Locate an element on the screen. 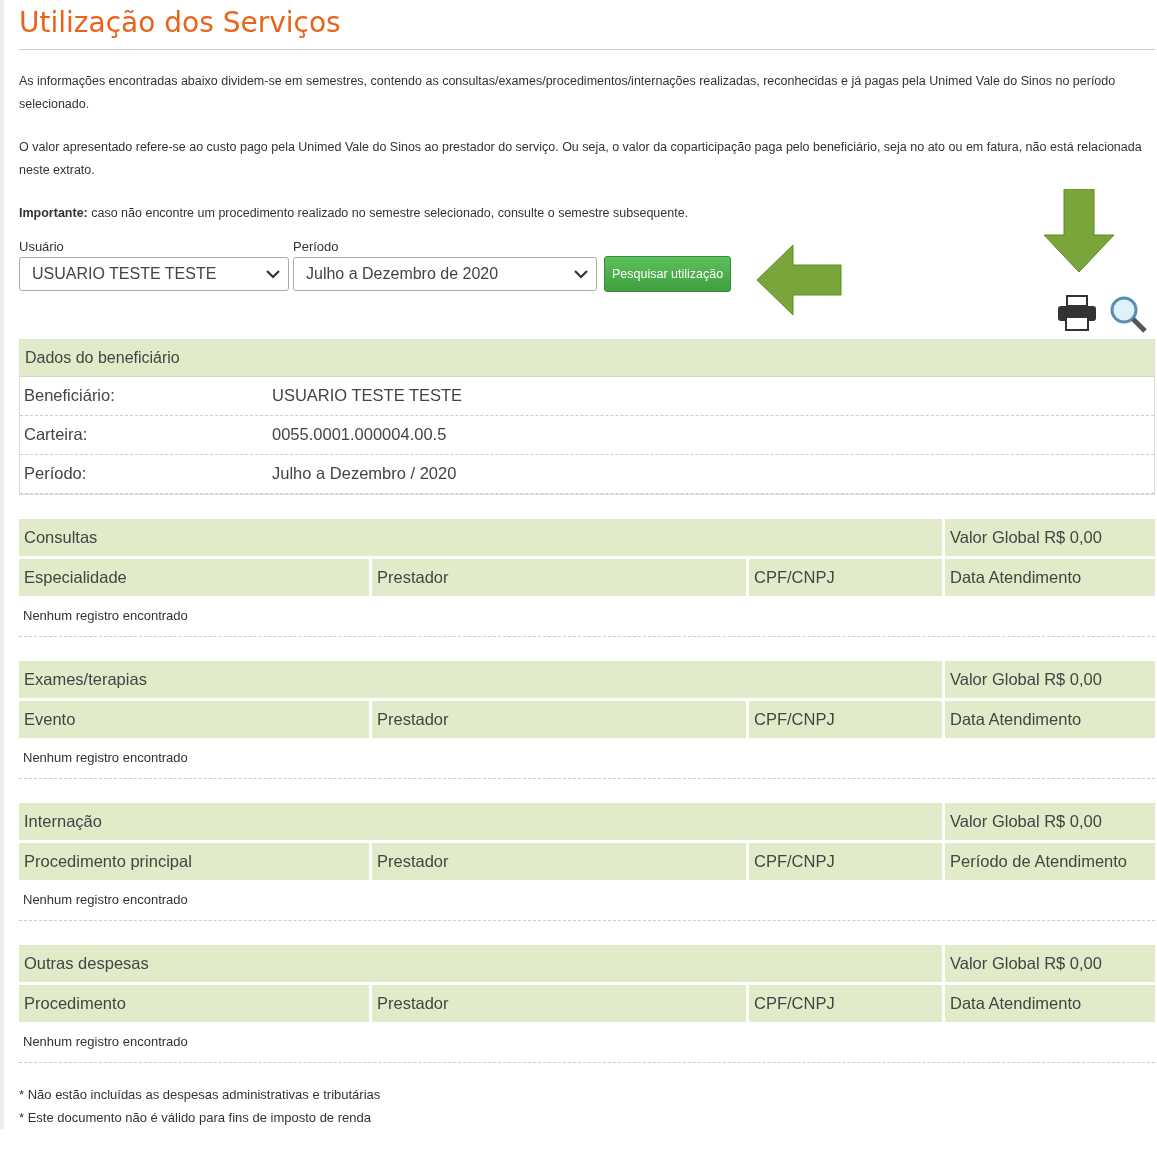  field-value: 0055.0001.000004.00.5 is located at coordinates (360, 434).